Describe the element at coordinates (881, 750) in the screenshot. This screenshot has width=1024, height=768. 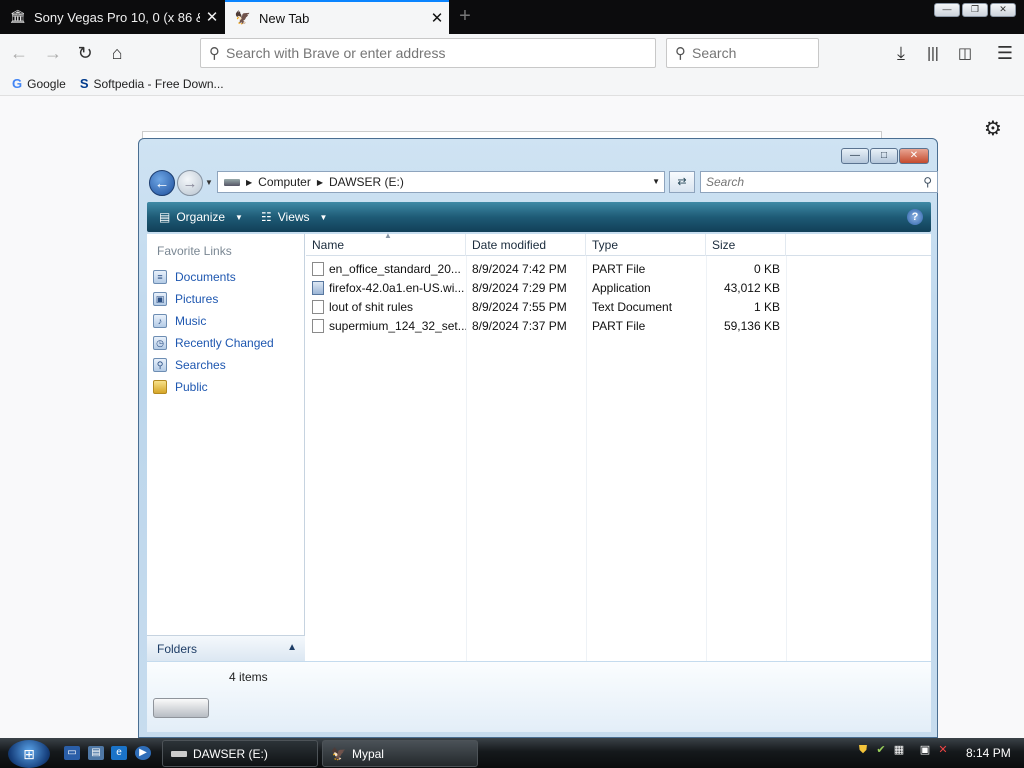
I see `update-icon: ✔` at that location.